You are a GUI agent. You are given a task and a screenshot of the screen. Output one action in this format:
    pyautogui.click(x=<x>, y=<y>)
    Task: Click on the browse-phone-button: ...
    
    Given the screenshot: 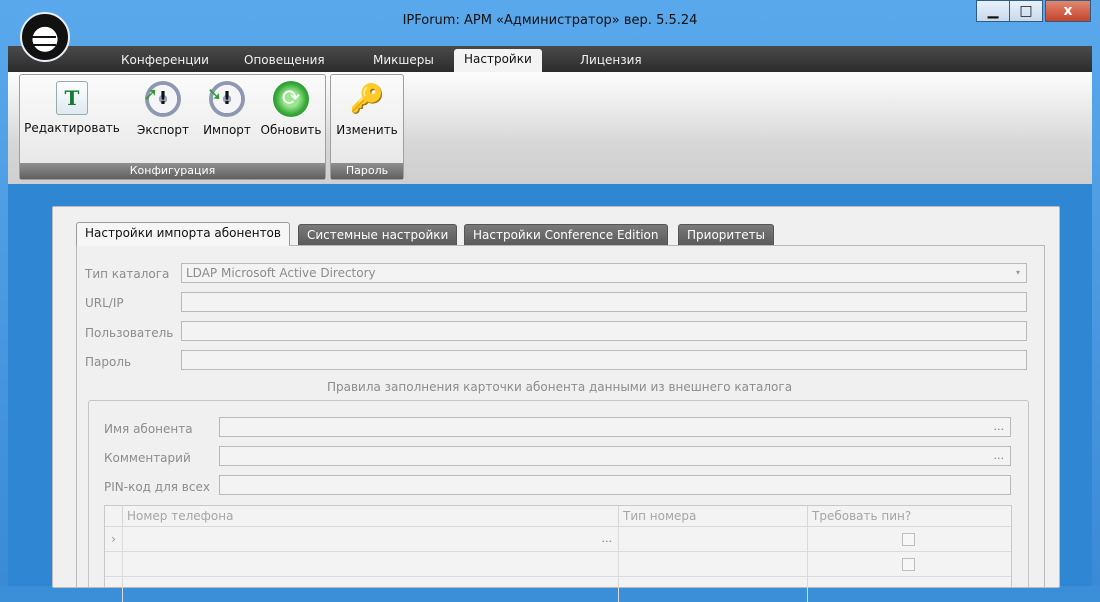 What is the action you would take?
    pyautogui.click(x=607, y=538)
    